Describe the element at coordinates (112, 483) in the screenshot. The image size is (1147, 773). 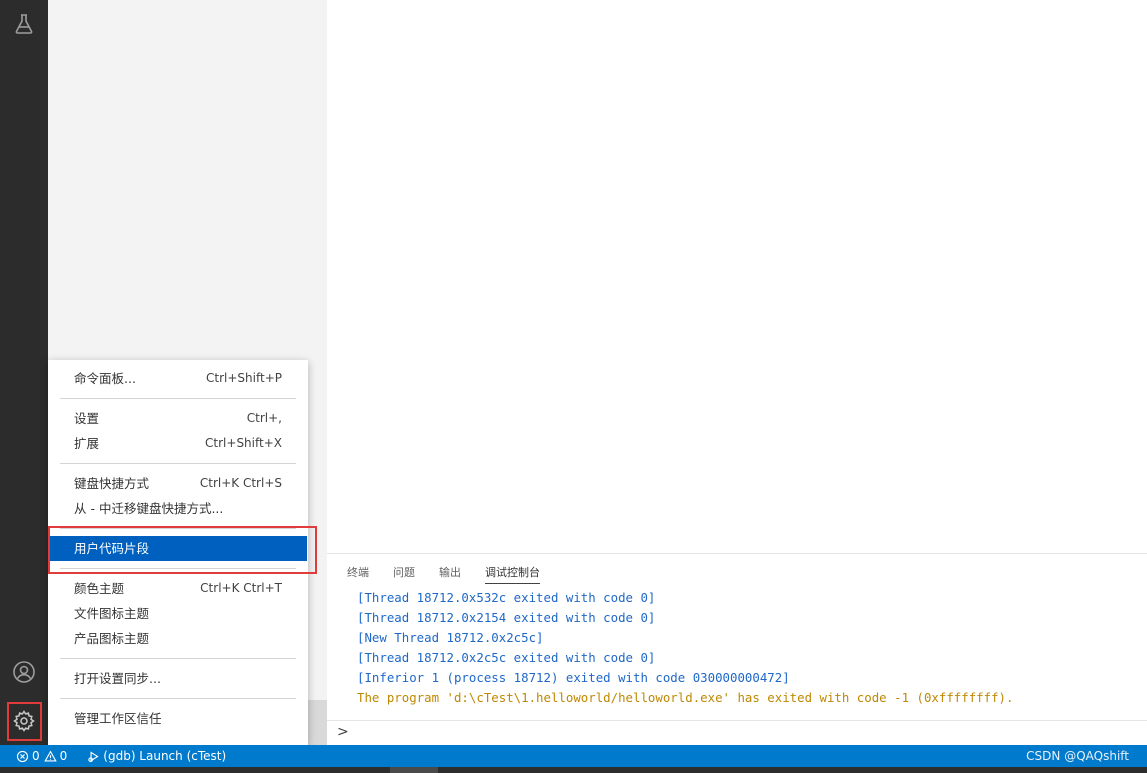
I see `menu-item-label: 键盘快捷方式` at that location.